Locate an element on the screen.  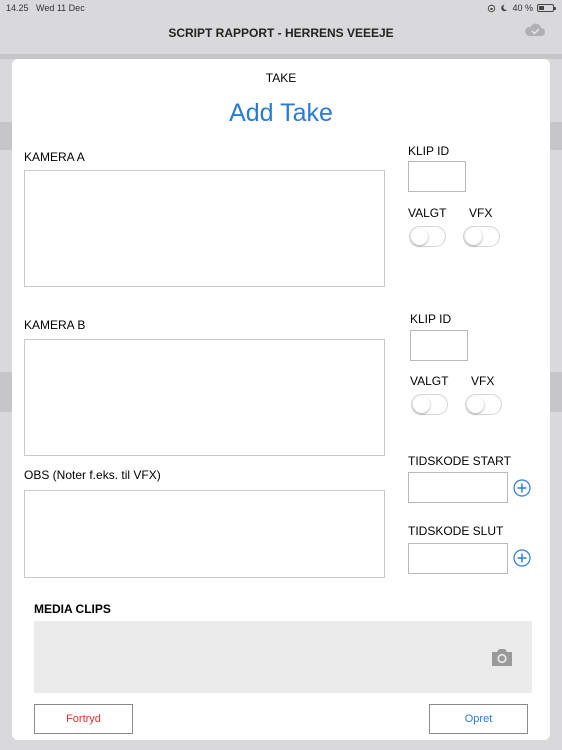
status-right: 40 % is located at coordinates (521, 8).